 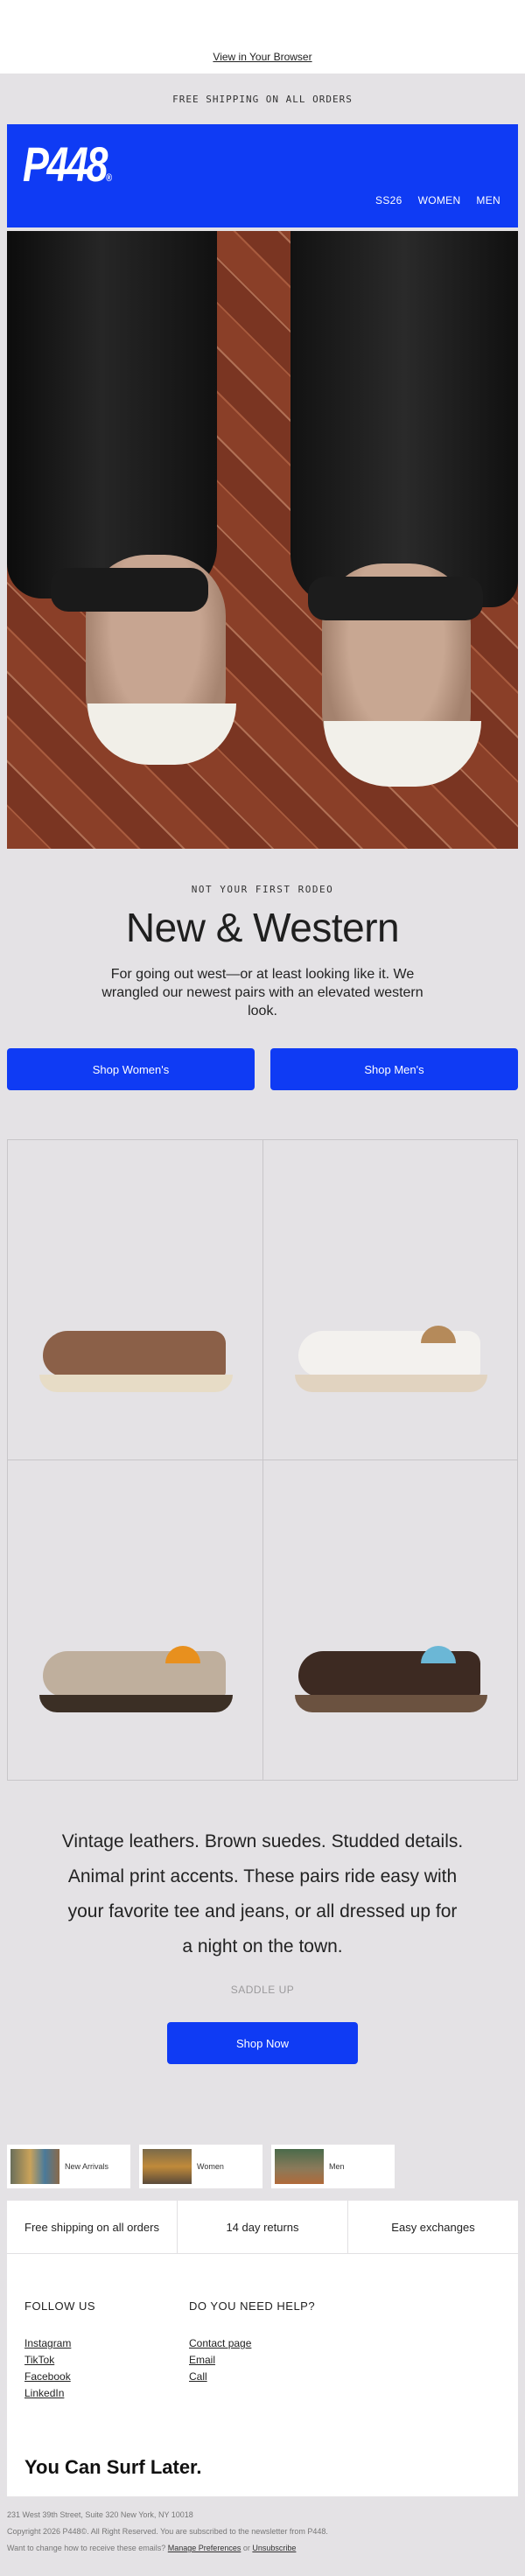 I want to click on collection-label: SADDLE UP, so click(x=262, y=1990).